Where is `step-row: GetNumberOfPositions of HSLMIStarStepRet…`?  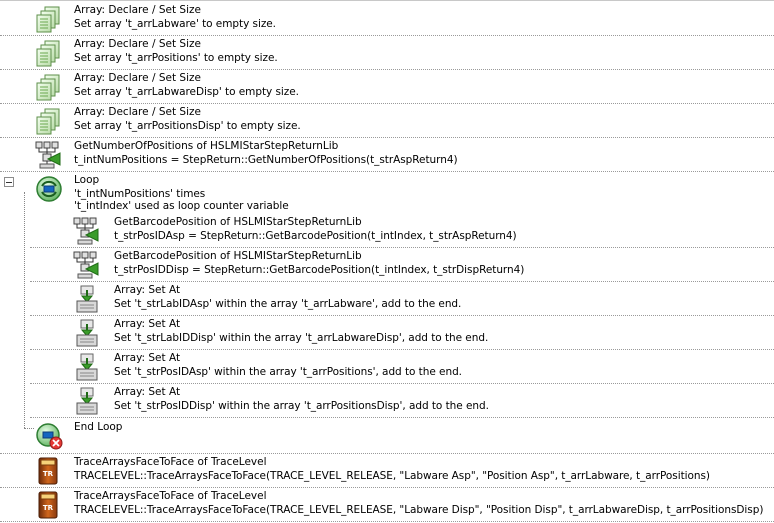
step-row: GetNumberOfPositions of HSLMIStarStepRet… is located at coordinates (387, 155).